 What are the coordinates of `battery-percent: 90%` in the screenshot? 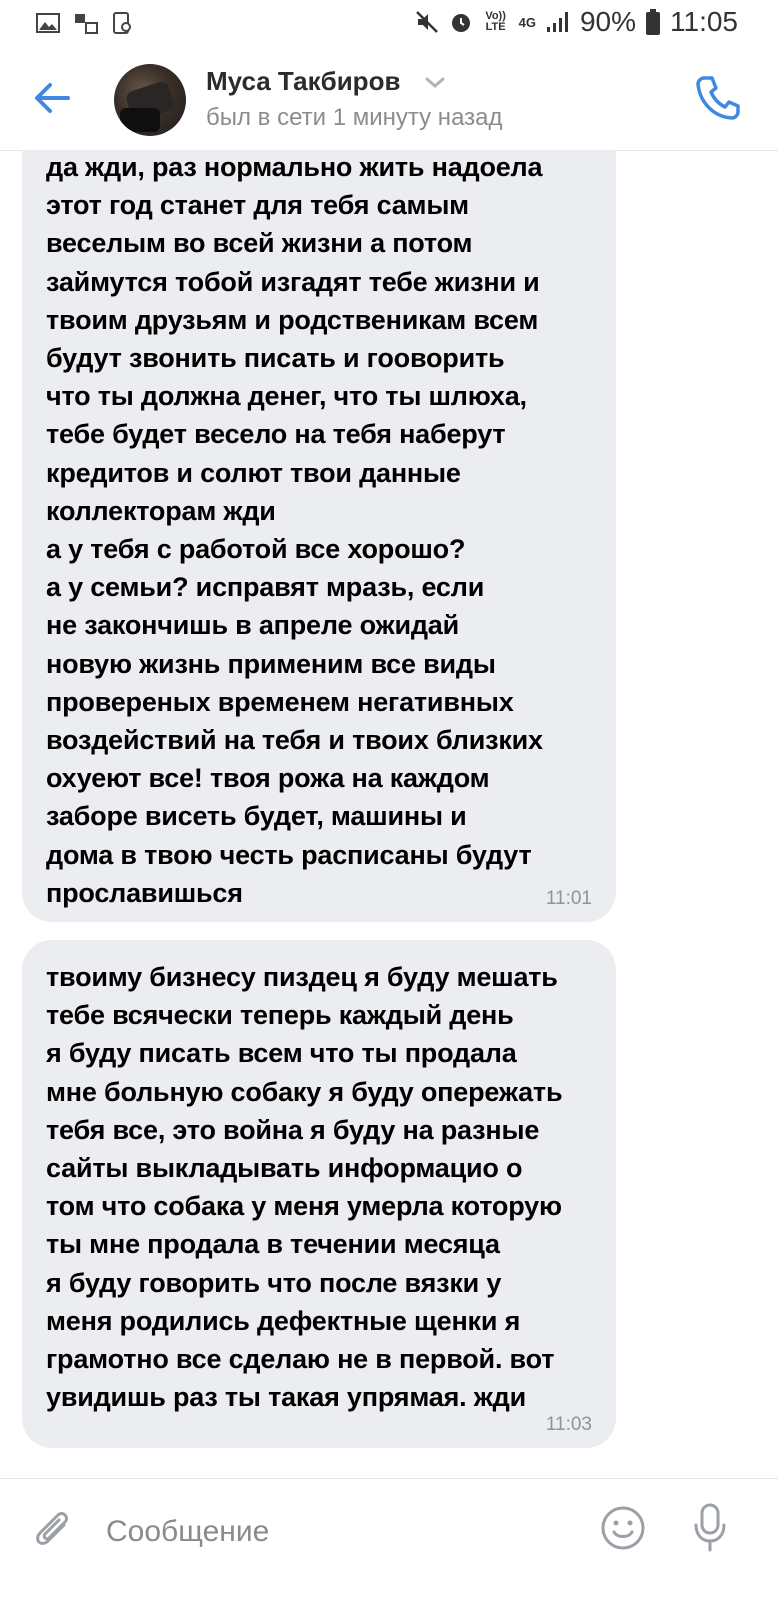 It's located at (607, 21).